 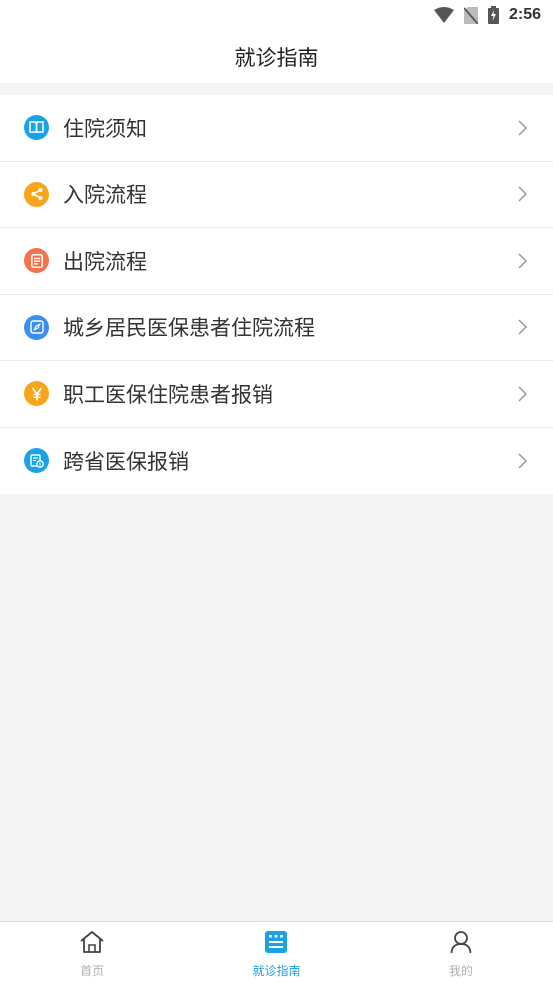 I want to click on status-bar: 2:56, so click(x=276, y=15).